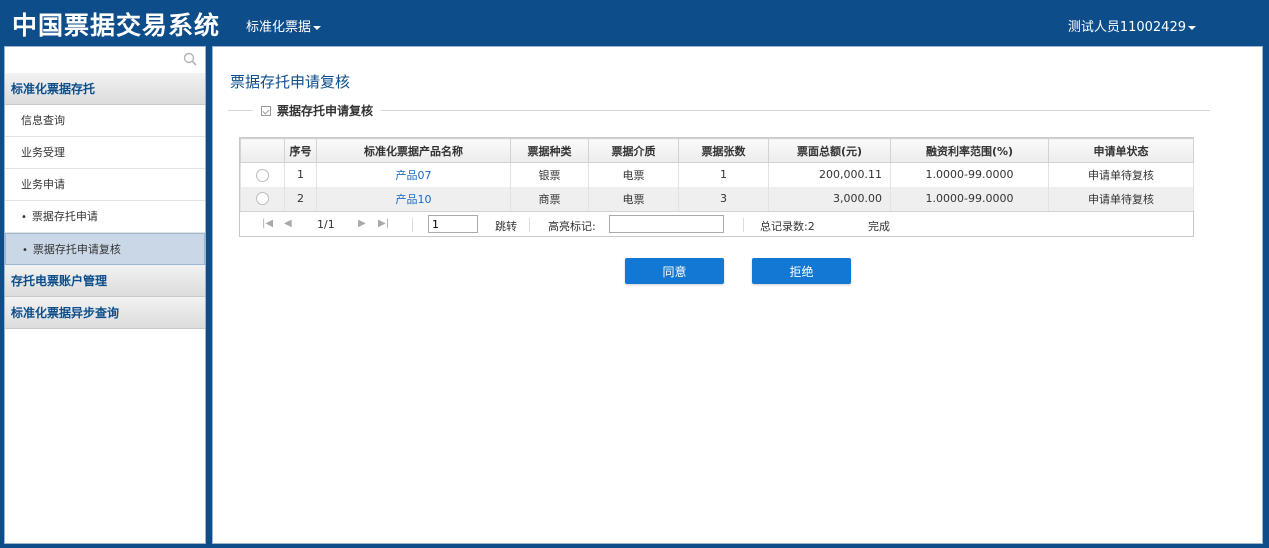 The width and height of the screenshot is (1269, 548). I want to click on user-menu-label: 测试人员11002429, so click(1126, 27).